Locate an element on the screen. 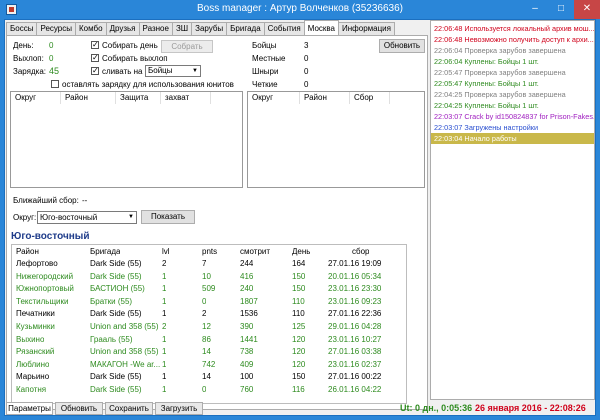 The height and width of the screenshot is (420, 600). tab-resources: Ресурсы is located at coordinates (56, 28).